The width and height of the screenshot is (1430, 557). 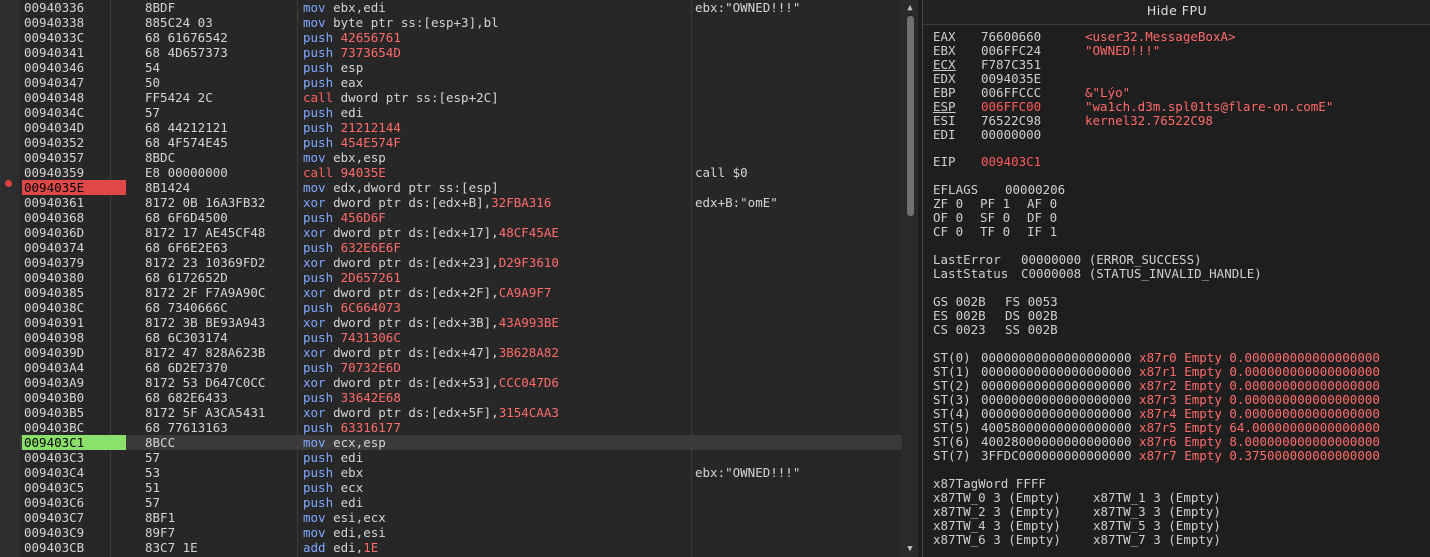 I want to click on instruction-row: 0094033C 68 61676542 push 42656761, so click(x=461, y=37).